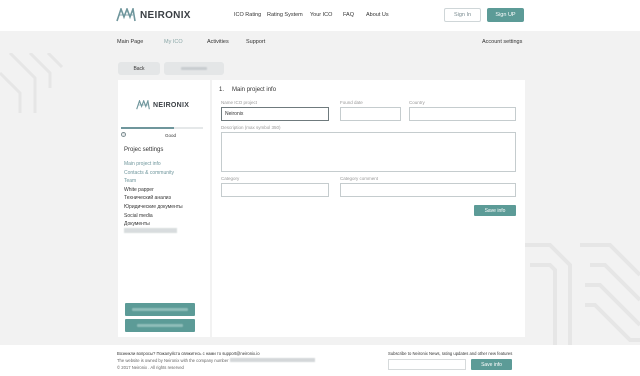 Image resolution: width=640 pixels, height=376 pixels. Describe the element at coordinates (427, 364) in the screenshot. I see `subscribe-email-input` at that location.